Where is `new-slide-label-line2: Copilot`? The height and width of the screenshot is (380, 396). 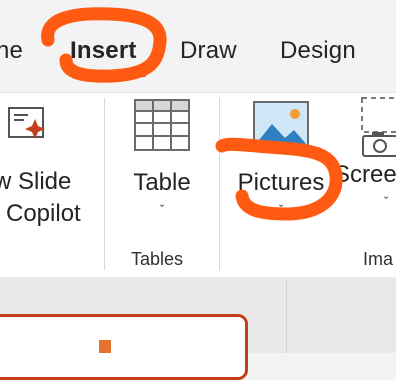 new-slide-label-line2: Copilot is located at coordinates (43, 213).